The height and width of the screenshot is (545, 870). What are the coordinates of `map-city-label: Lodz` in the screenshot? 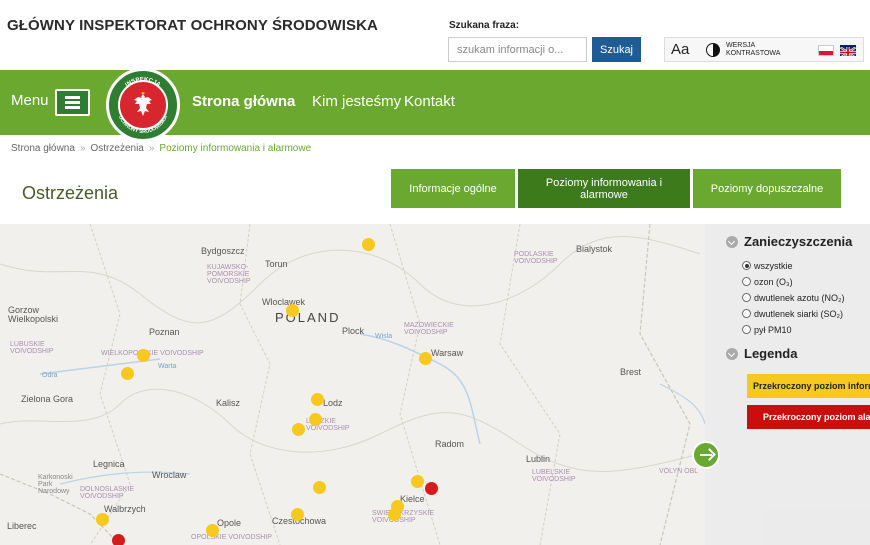 It's located at (333, 403).